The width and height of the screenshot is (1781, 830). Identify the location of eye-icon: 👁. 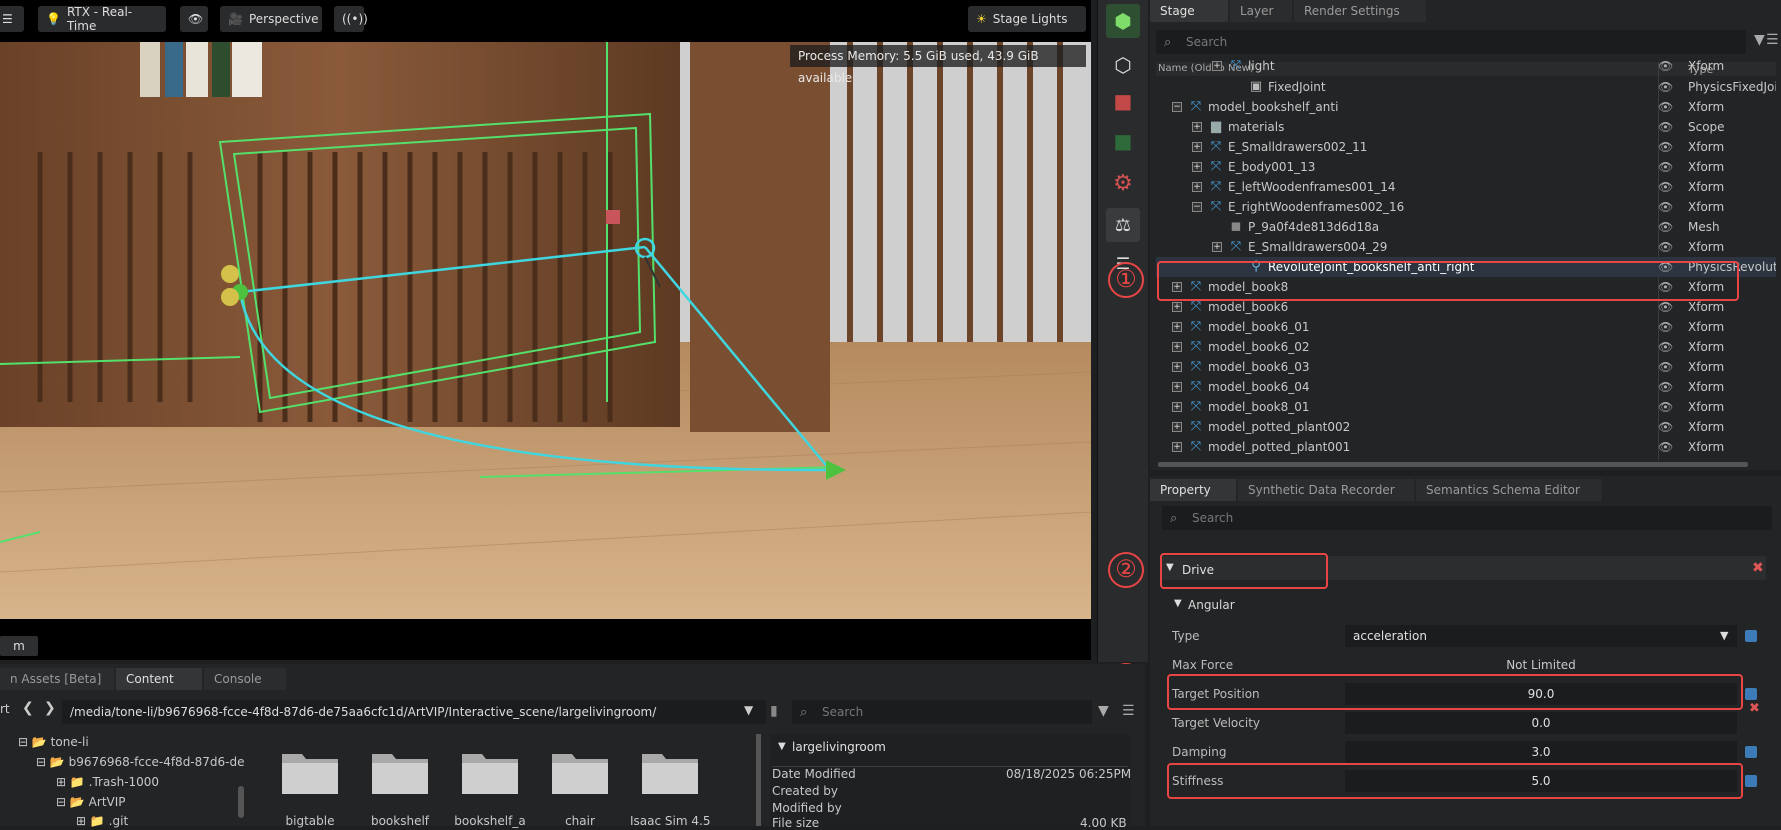
(194, 19).